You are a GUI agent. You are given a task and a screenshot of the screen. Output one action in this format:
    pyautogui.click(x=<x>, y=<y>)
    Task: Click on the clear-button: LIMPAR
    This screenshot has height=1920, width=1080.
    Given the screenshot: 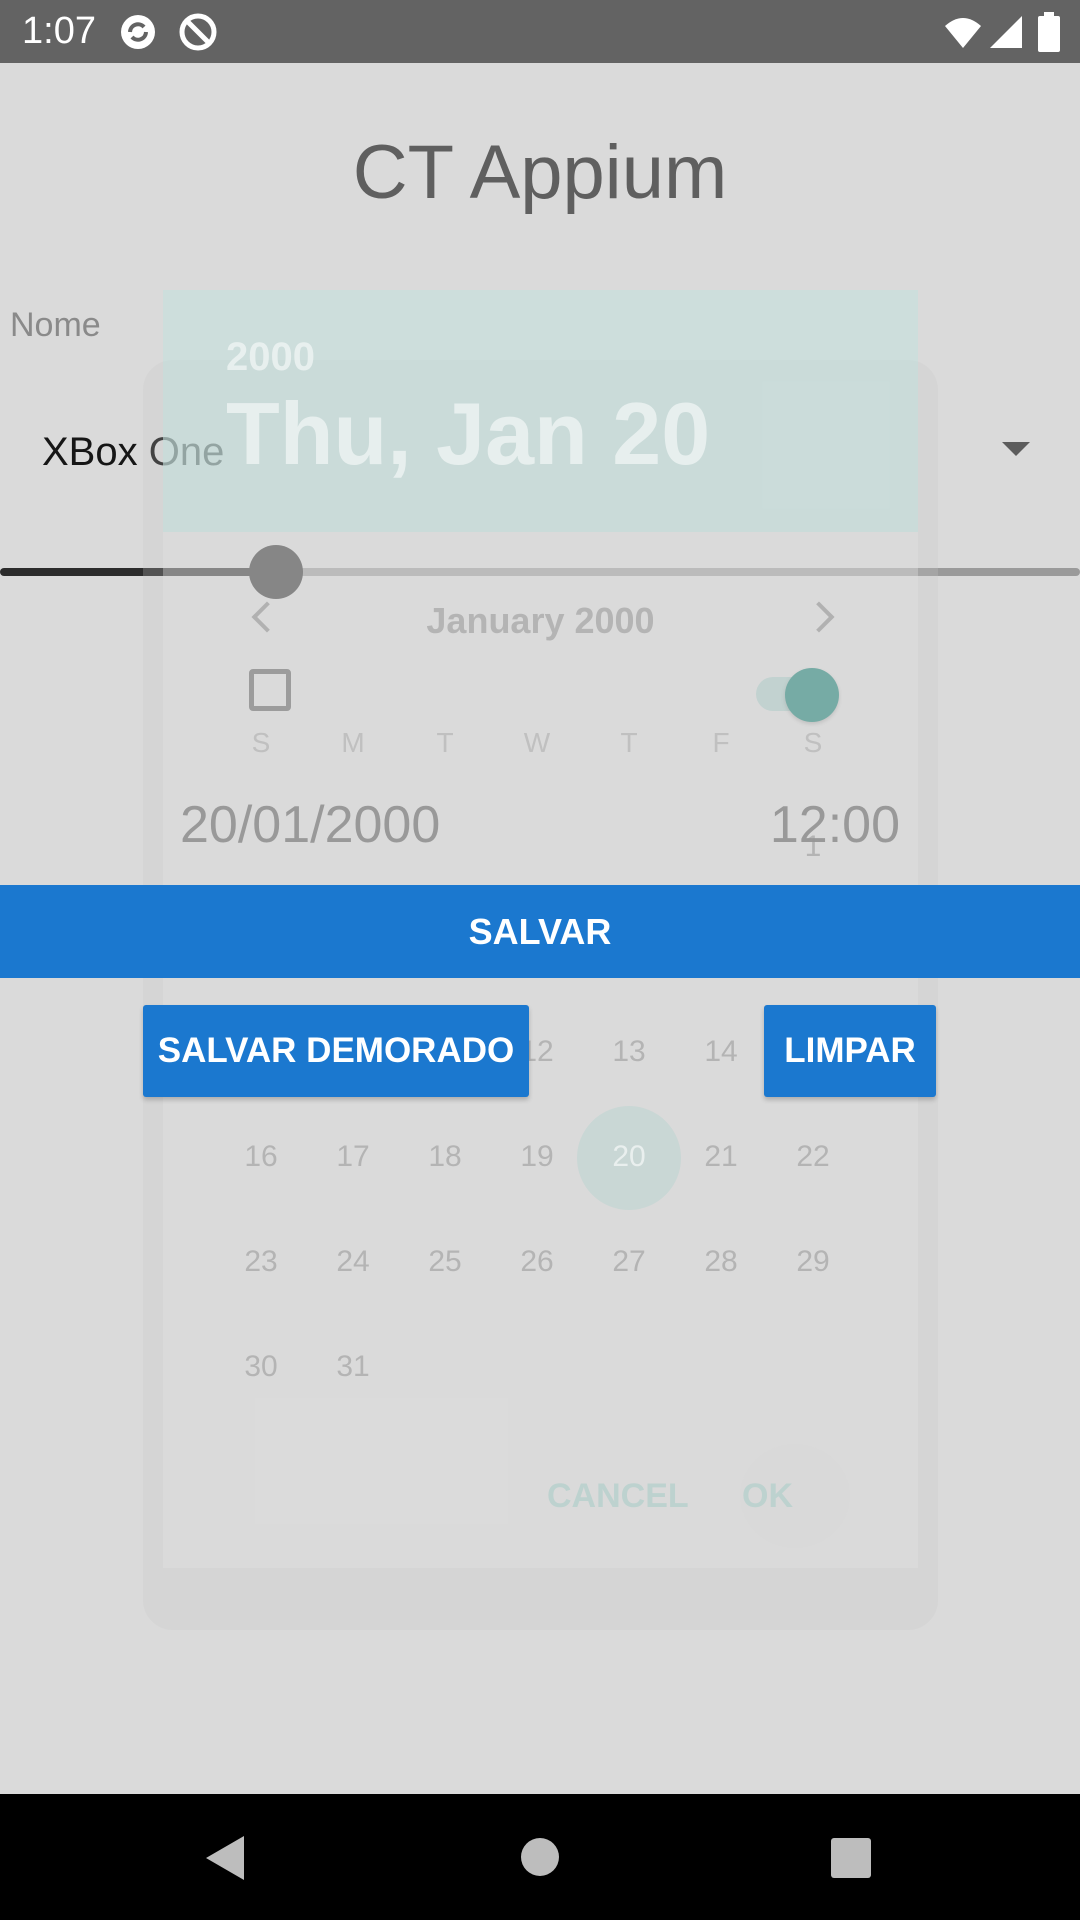 What is the action you would take?
    pyautogui.click(x=850, y=1051)
    